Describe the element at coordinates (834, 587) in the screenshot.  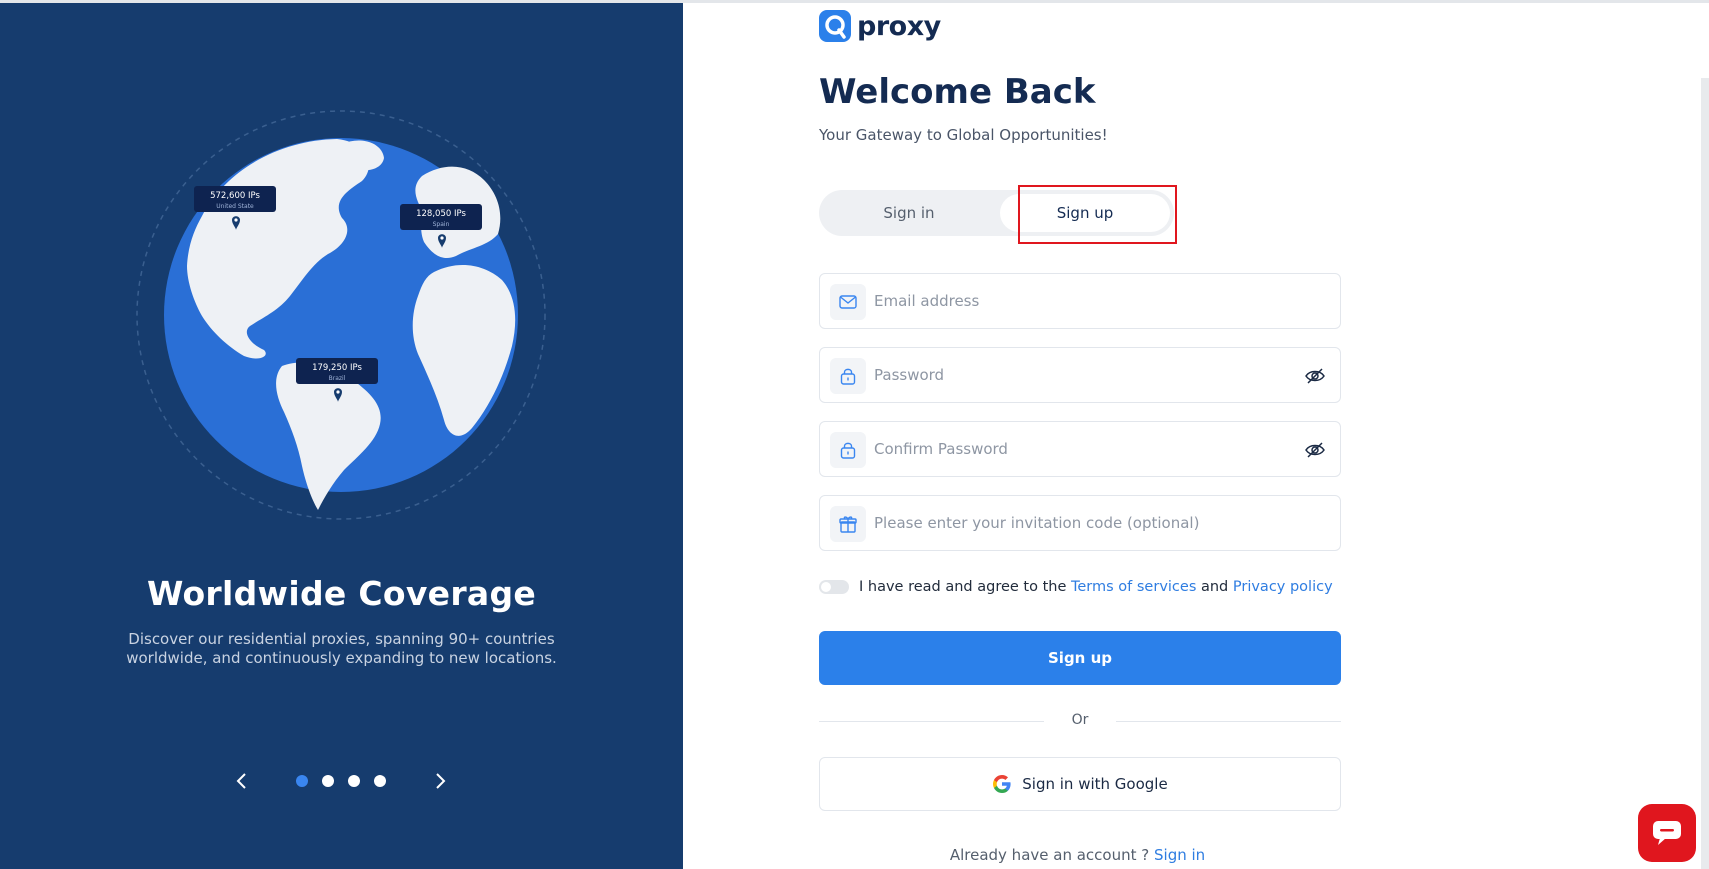
I see `terms-toggle` at that location.